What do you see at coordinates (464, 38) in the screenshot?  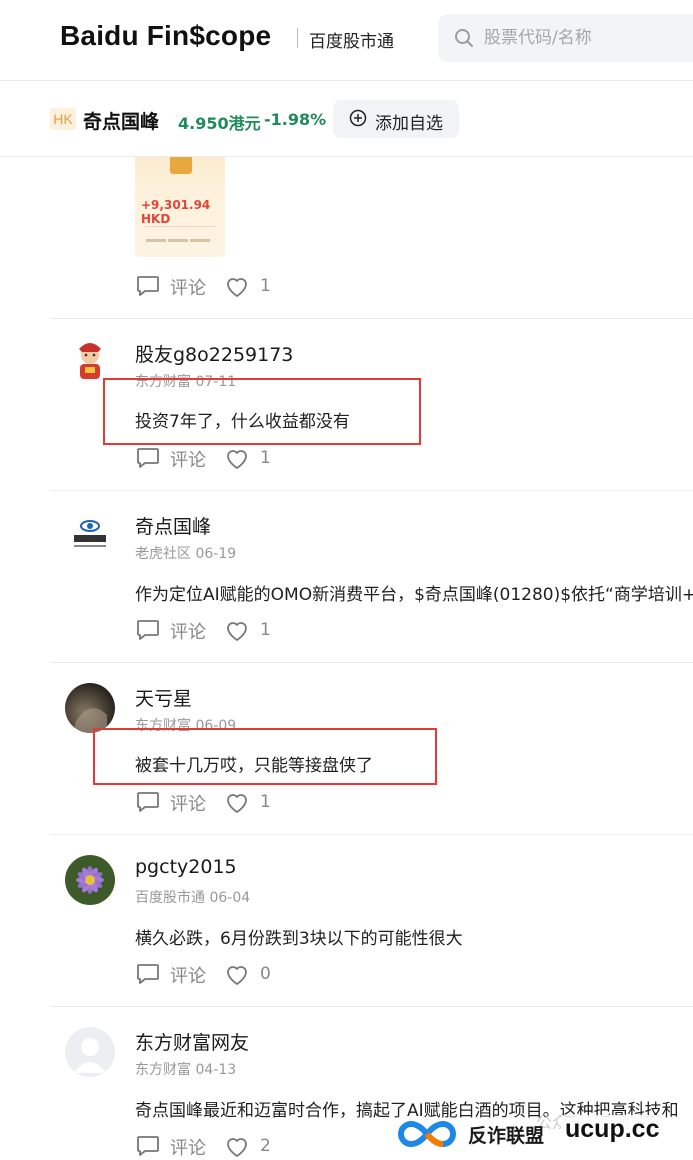 I see `search-icon` at bounding box center [464, 38].